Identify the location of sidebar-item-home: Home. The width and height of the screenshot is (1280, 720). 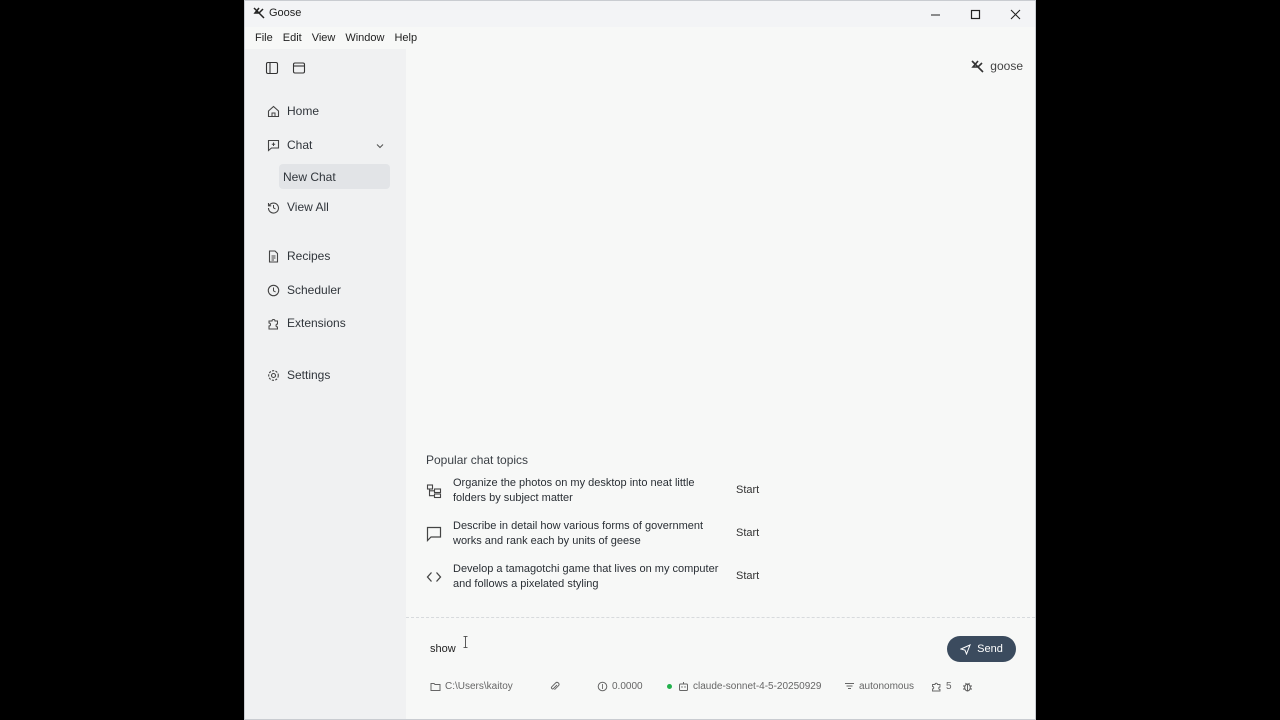
(293, 111).